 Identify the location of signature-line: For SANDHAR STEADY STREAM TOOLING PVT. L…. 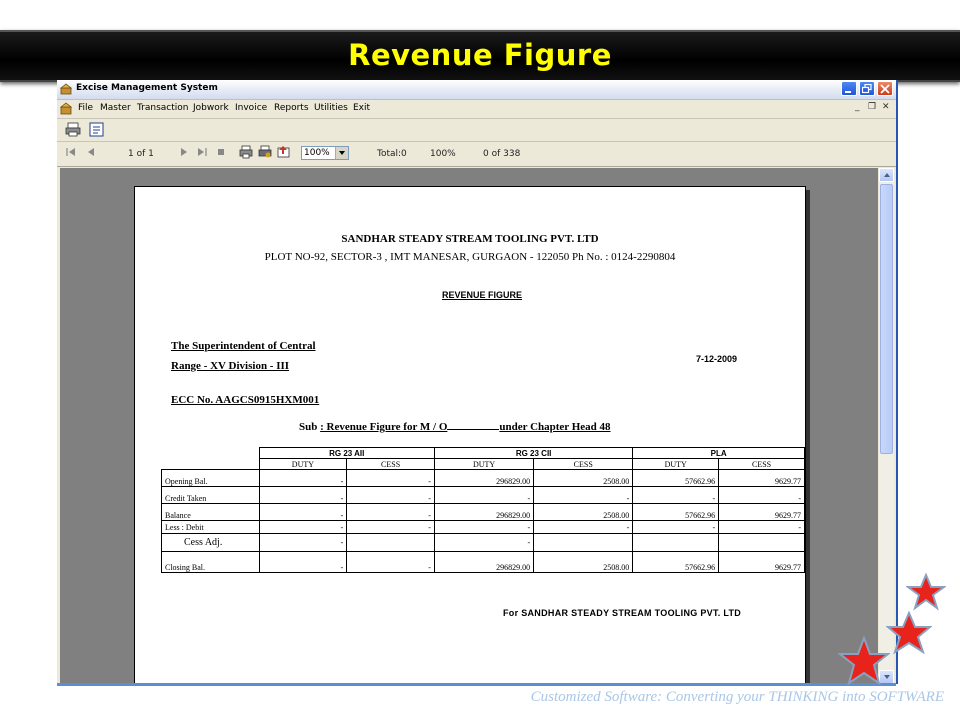
(622, 613).